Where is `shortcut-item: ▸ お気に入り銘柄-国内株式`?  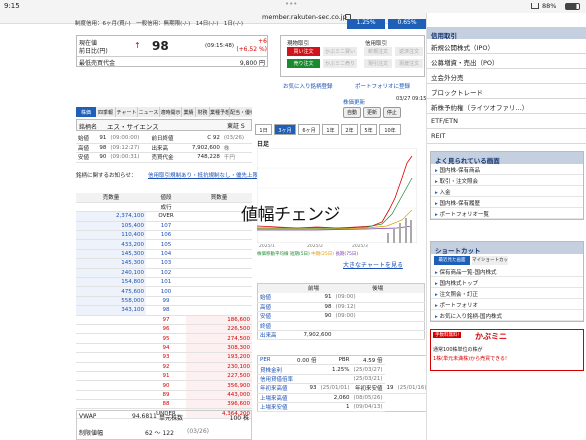
shortcut-item: ▸ お気に入り銘柄-国内株式 is located at coordinates (507, 315).